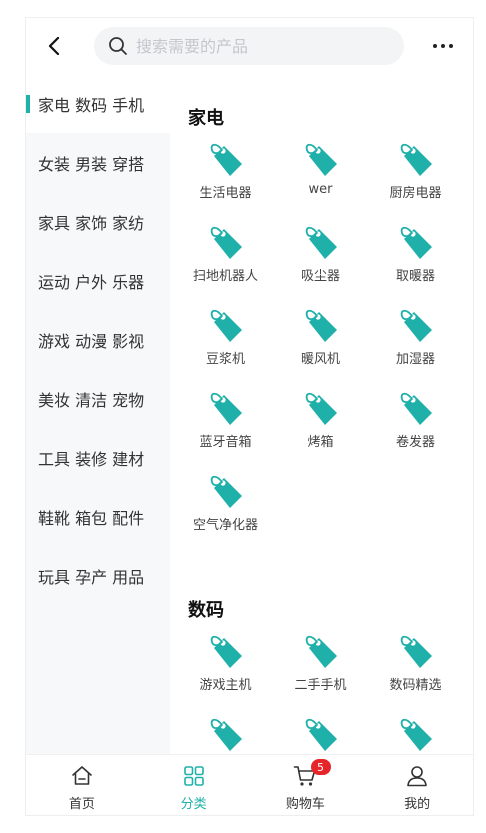  Describe the element at coordinates (305, 804) in the screenshot. I see `tab-label: 购物车` at that location.